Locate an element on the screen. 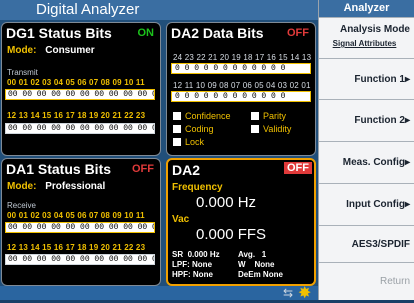  mode-line: Mode: Professional is located at coordinates (56, 186).